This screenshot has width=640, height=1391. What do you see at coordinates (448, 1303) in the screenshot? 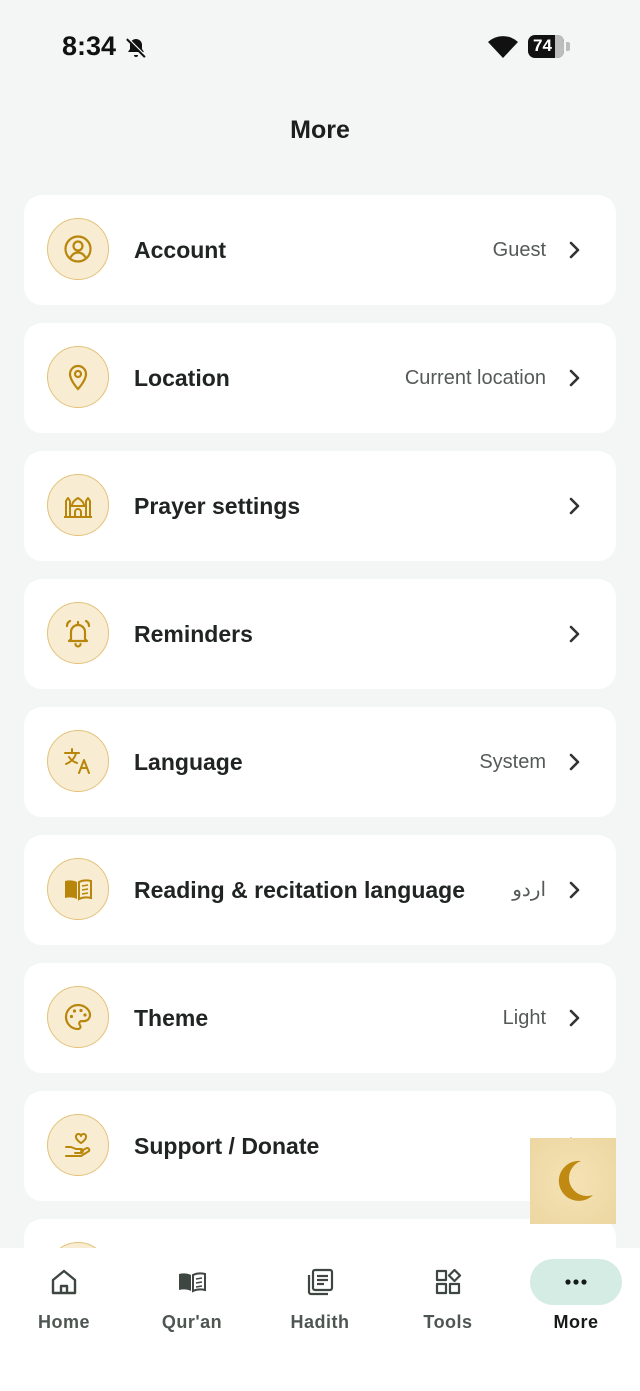
I see `nav-tools: Tools` at bounding box center [448, 1303].